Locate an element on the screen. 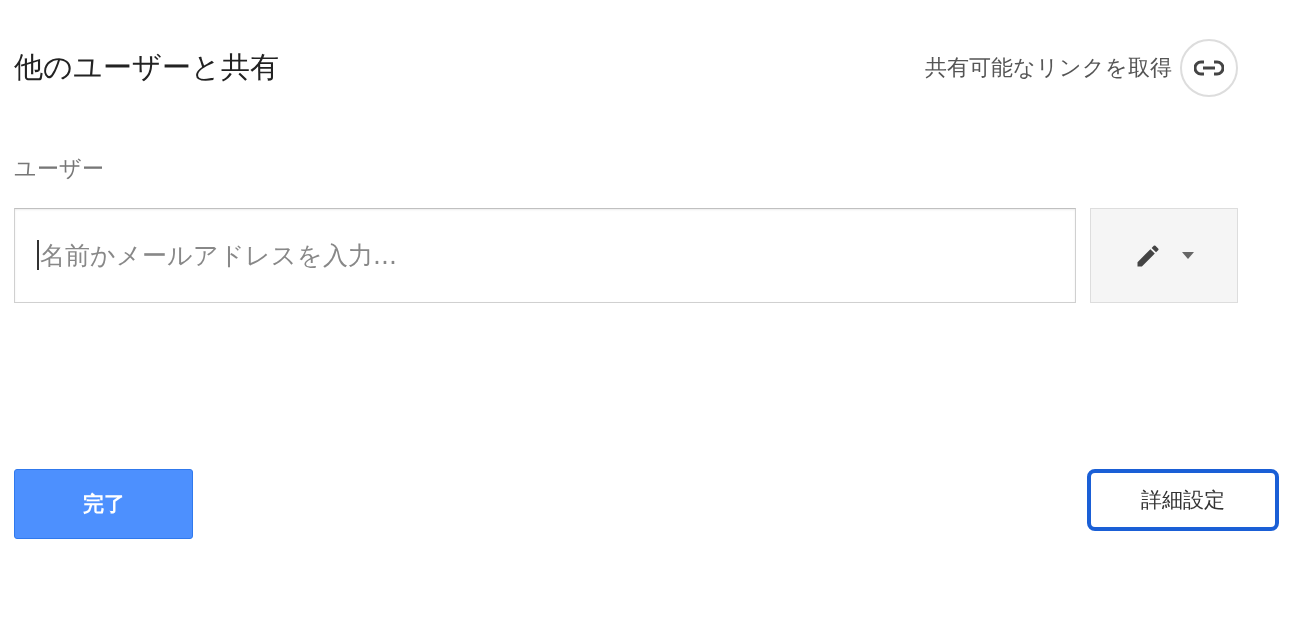 Image resolution: width=1307 pixels, height=636 pixels. dialog-title: 他のユーザーと共有 is located at coordinates (146, 67).